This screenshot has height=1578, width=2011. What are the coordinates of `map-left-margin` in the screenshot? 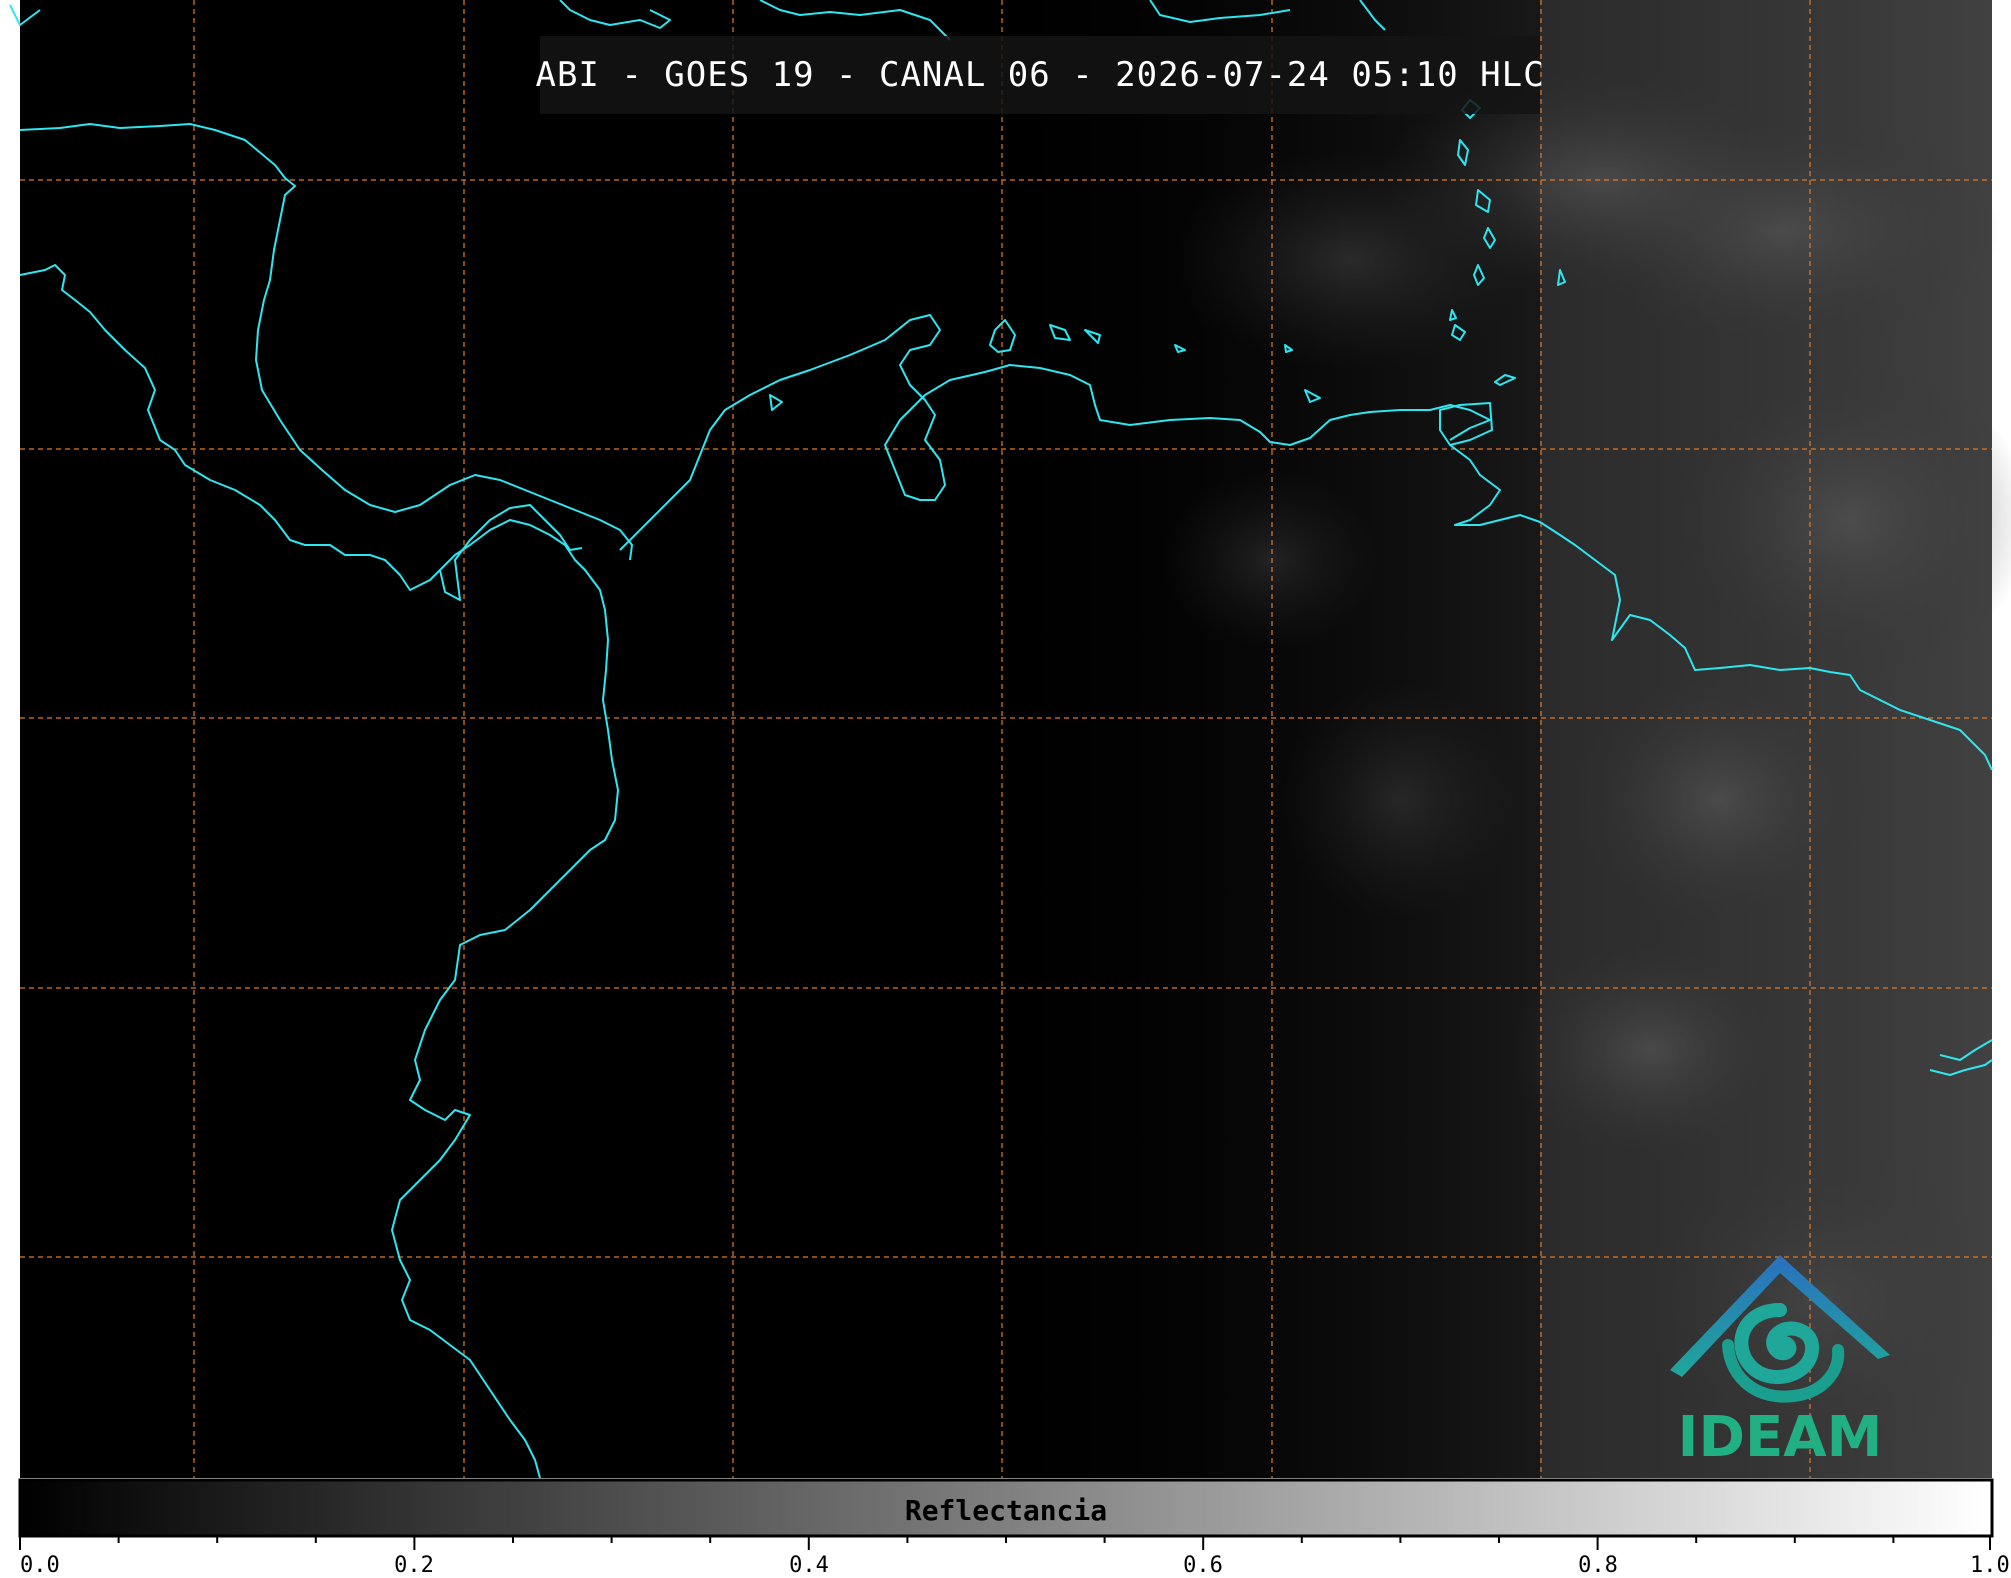 It's located at (10, 739).